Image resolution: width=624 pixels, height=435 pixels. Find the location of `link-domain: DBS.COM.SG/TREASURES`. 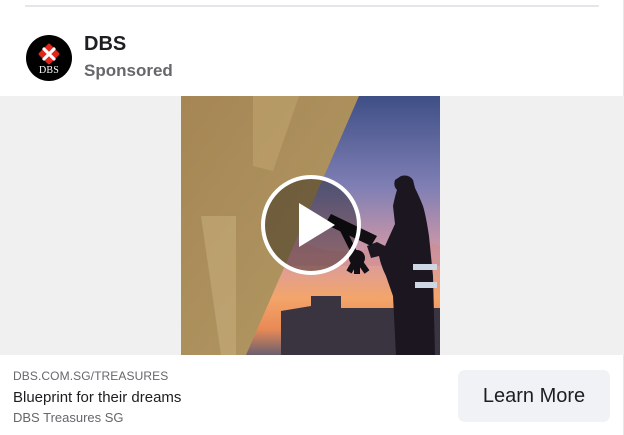

link-domain: DBS.COM.SG/TREASURES is located at coordinates (91, 376).